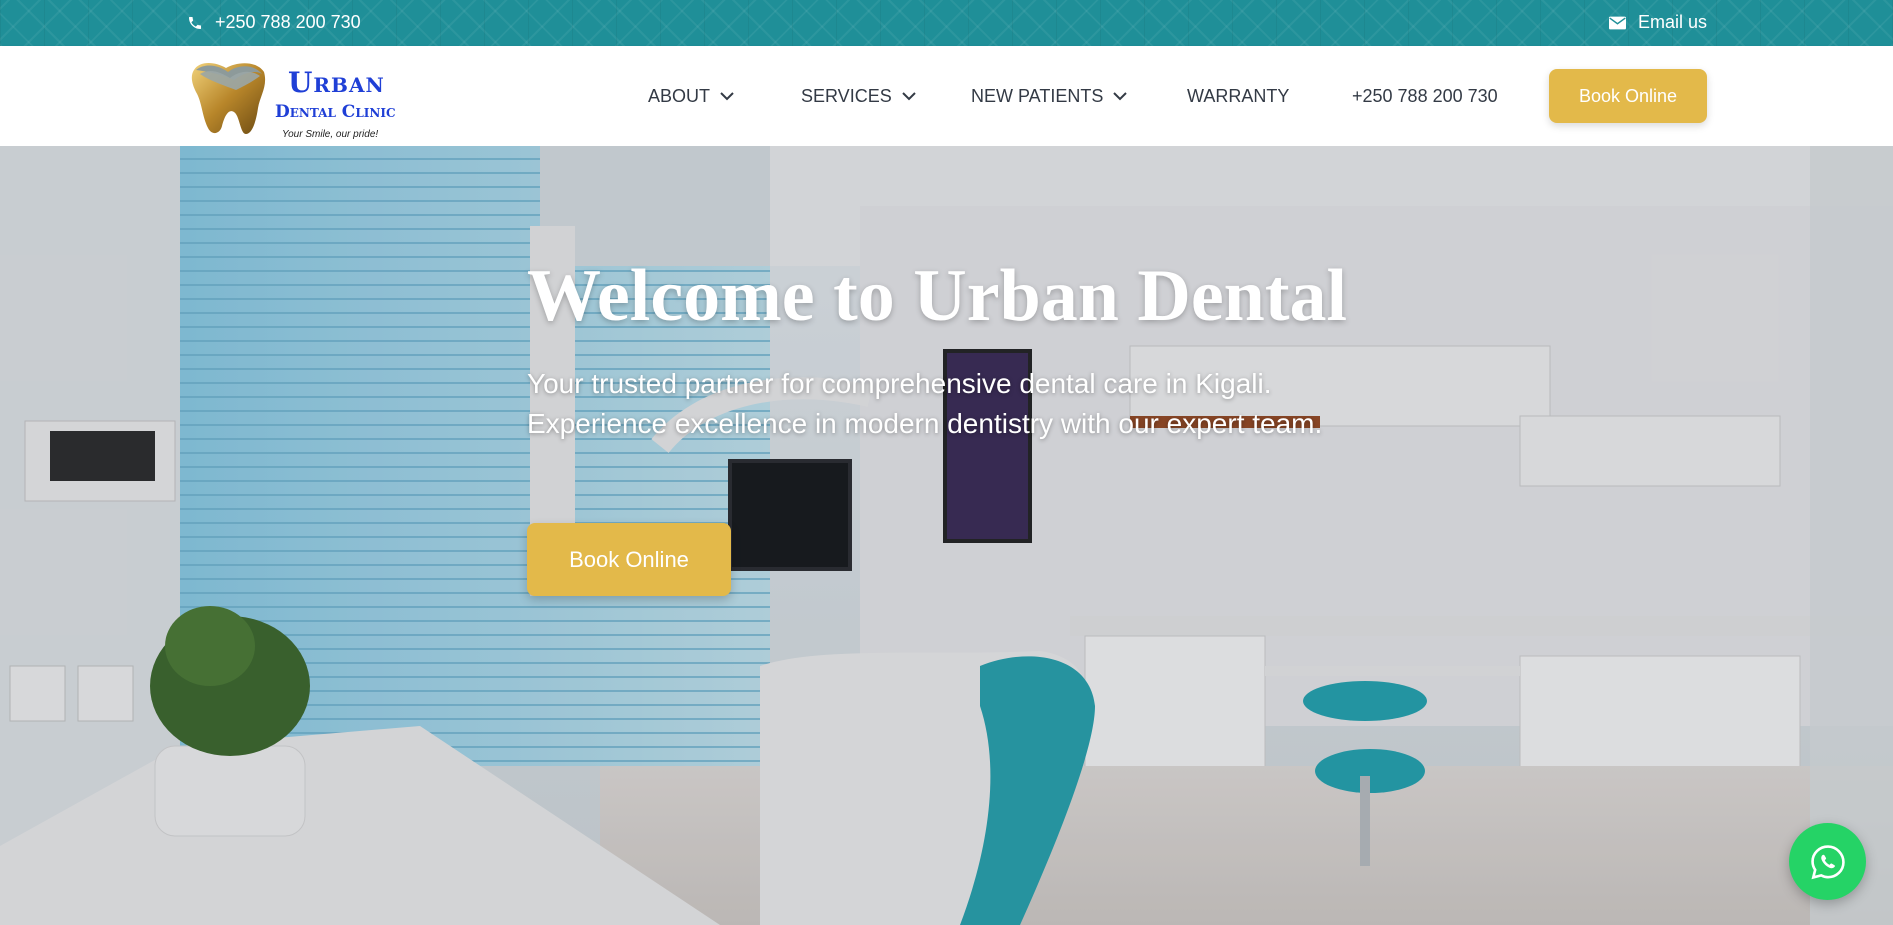 The width and height of the screenshot is (1893, 925). I want to click on nav-warranty-label: WARRANTY, so click(1238, 96).